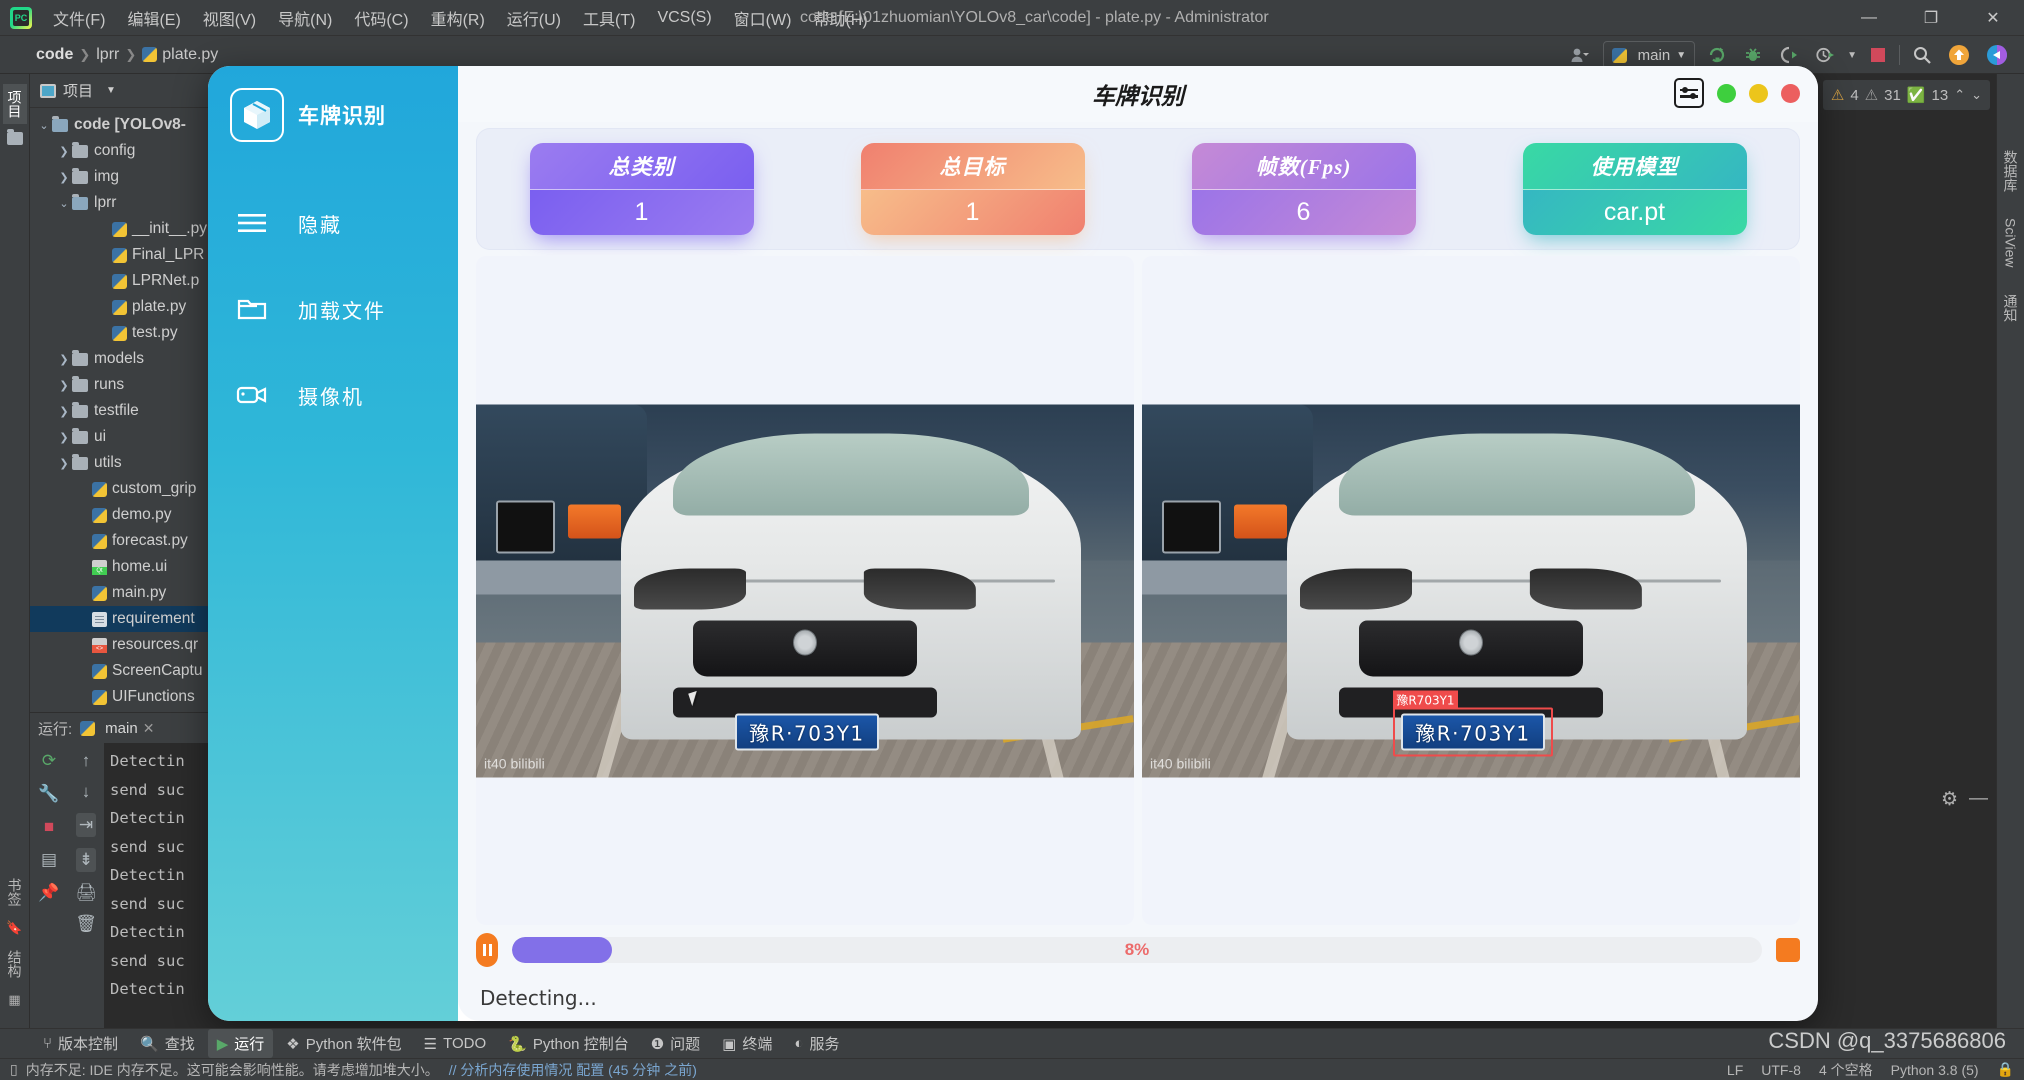 The height and width of the screenshot is (1080, 2024). I want to click on menu-item-window: 窗口(W), so click(763, 18).